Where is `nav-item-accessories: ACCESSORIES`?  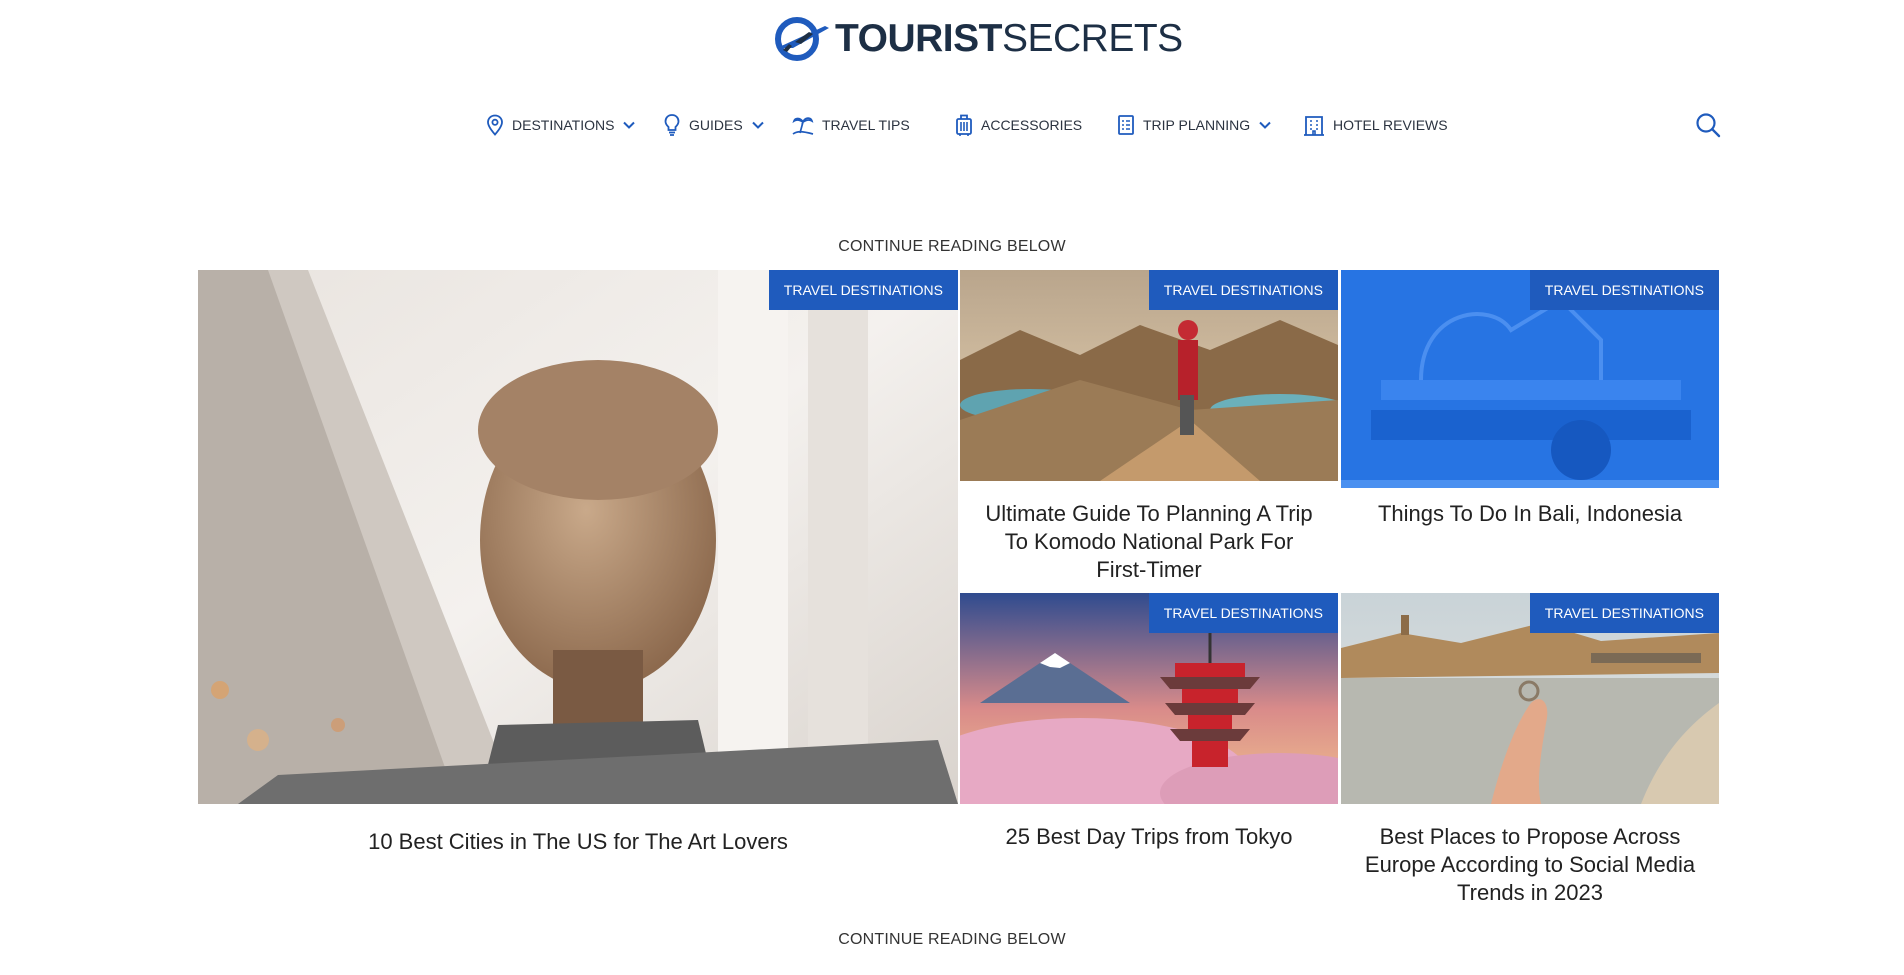
nav-item-accessories: ACCESSORIES is located at coordinates (1018, 125).